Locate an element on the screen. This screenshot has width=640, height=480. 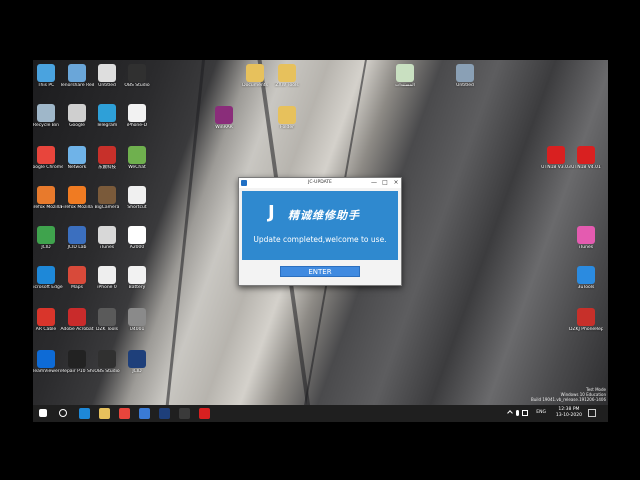
desktop-icon: Shortcut is located at coordinates (137, 198).